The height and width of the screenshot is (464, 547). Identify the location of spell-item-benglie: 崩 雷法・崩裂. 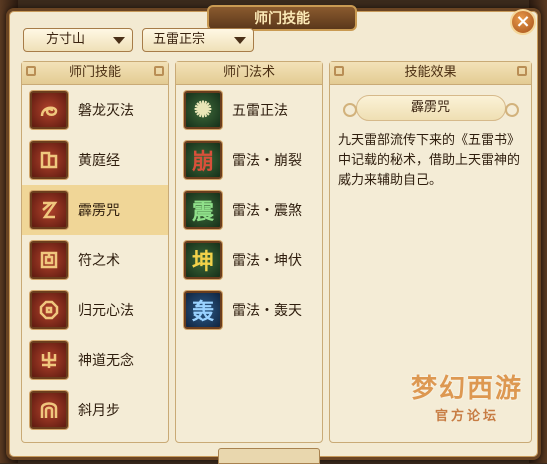
(249, 160).